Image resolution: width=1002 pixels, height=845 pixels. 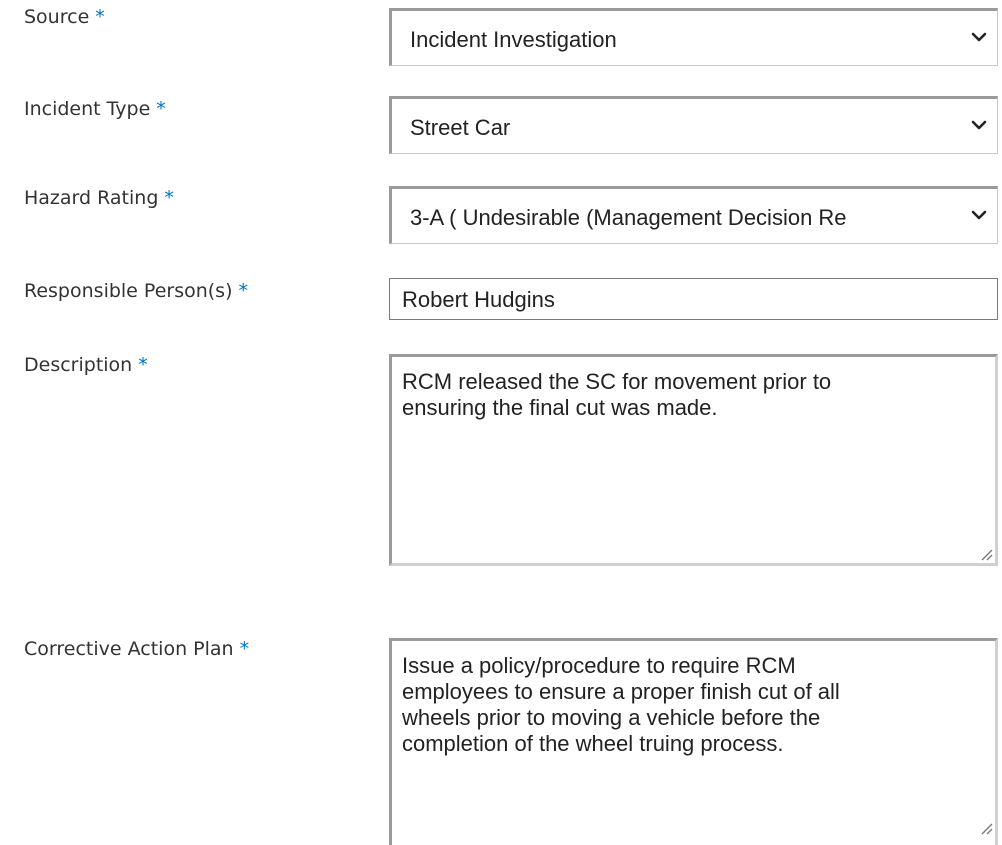 What do you see at coordinates (129, 649) in the screenshot?
I see `corrective-action-plan-label-text: Corrective Action Plan` at bounding box center [129, 649].